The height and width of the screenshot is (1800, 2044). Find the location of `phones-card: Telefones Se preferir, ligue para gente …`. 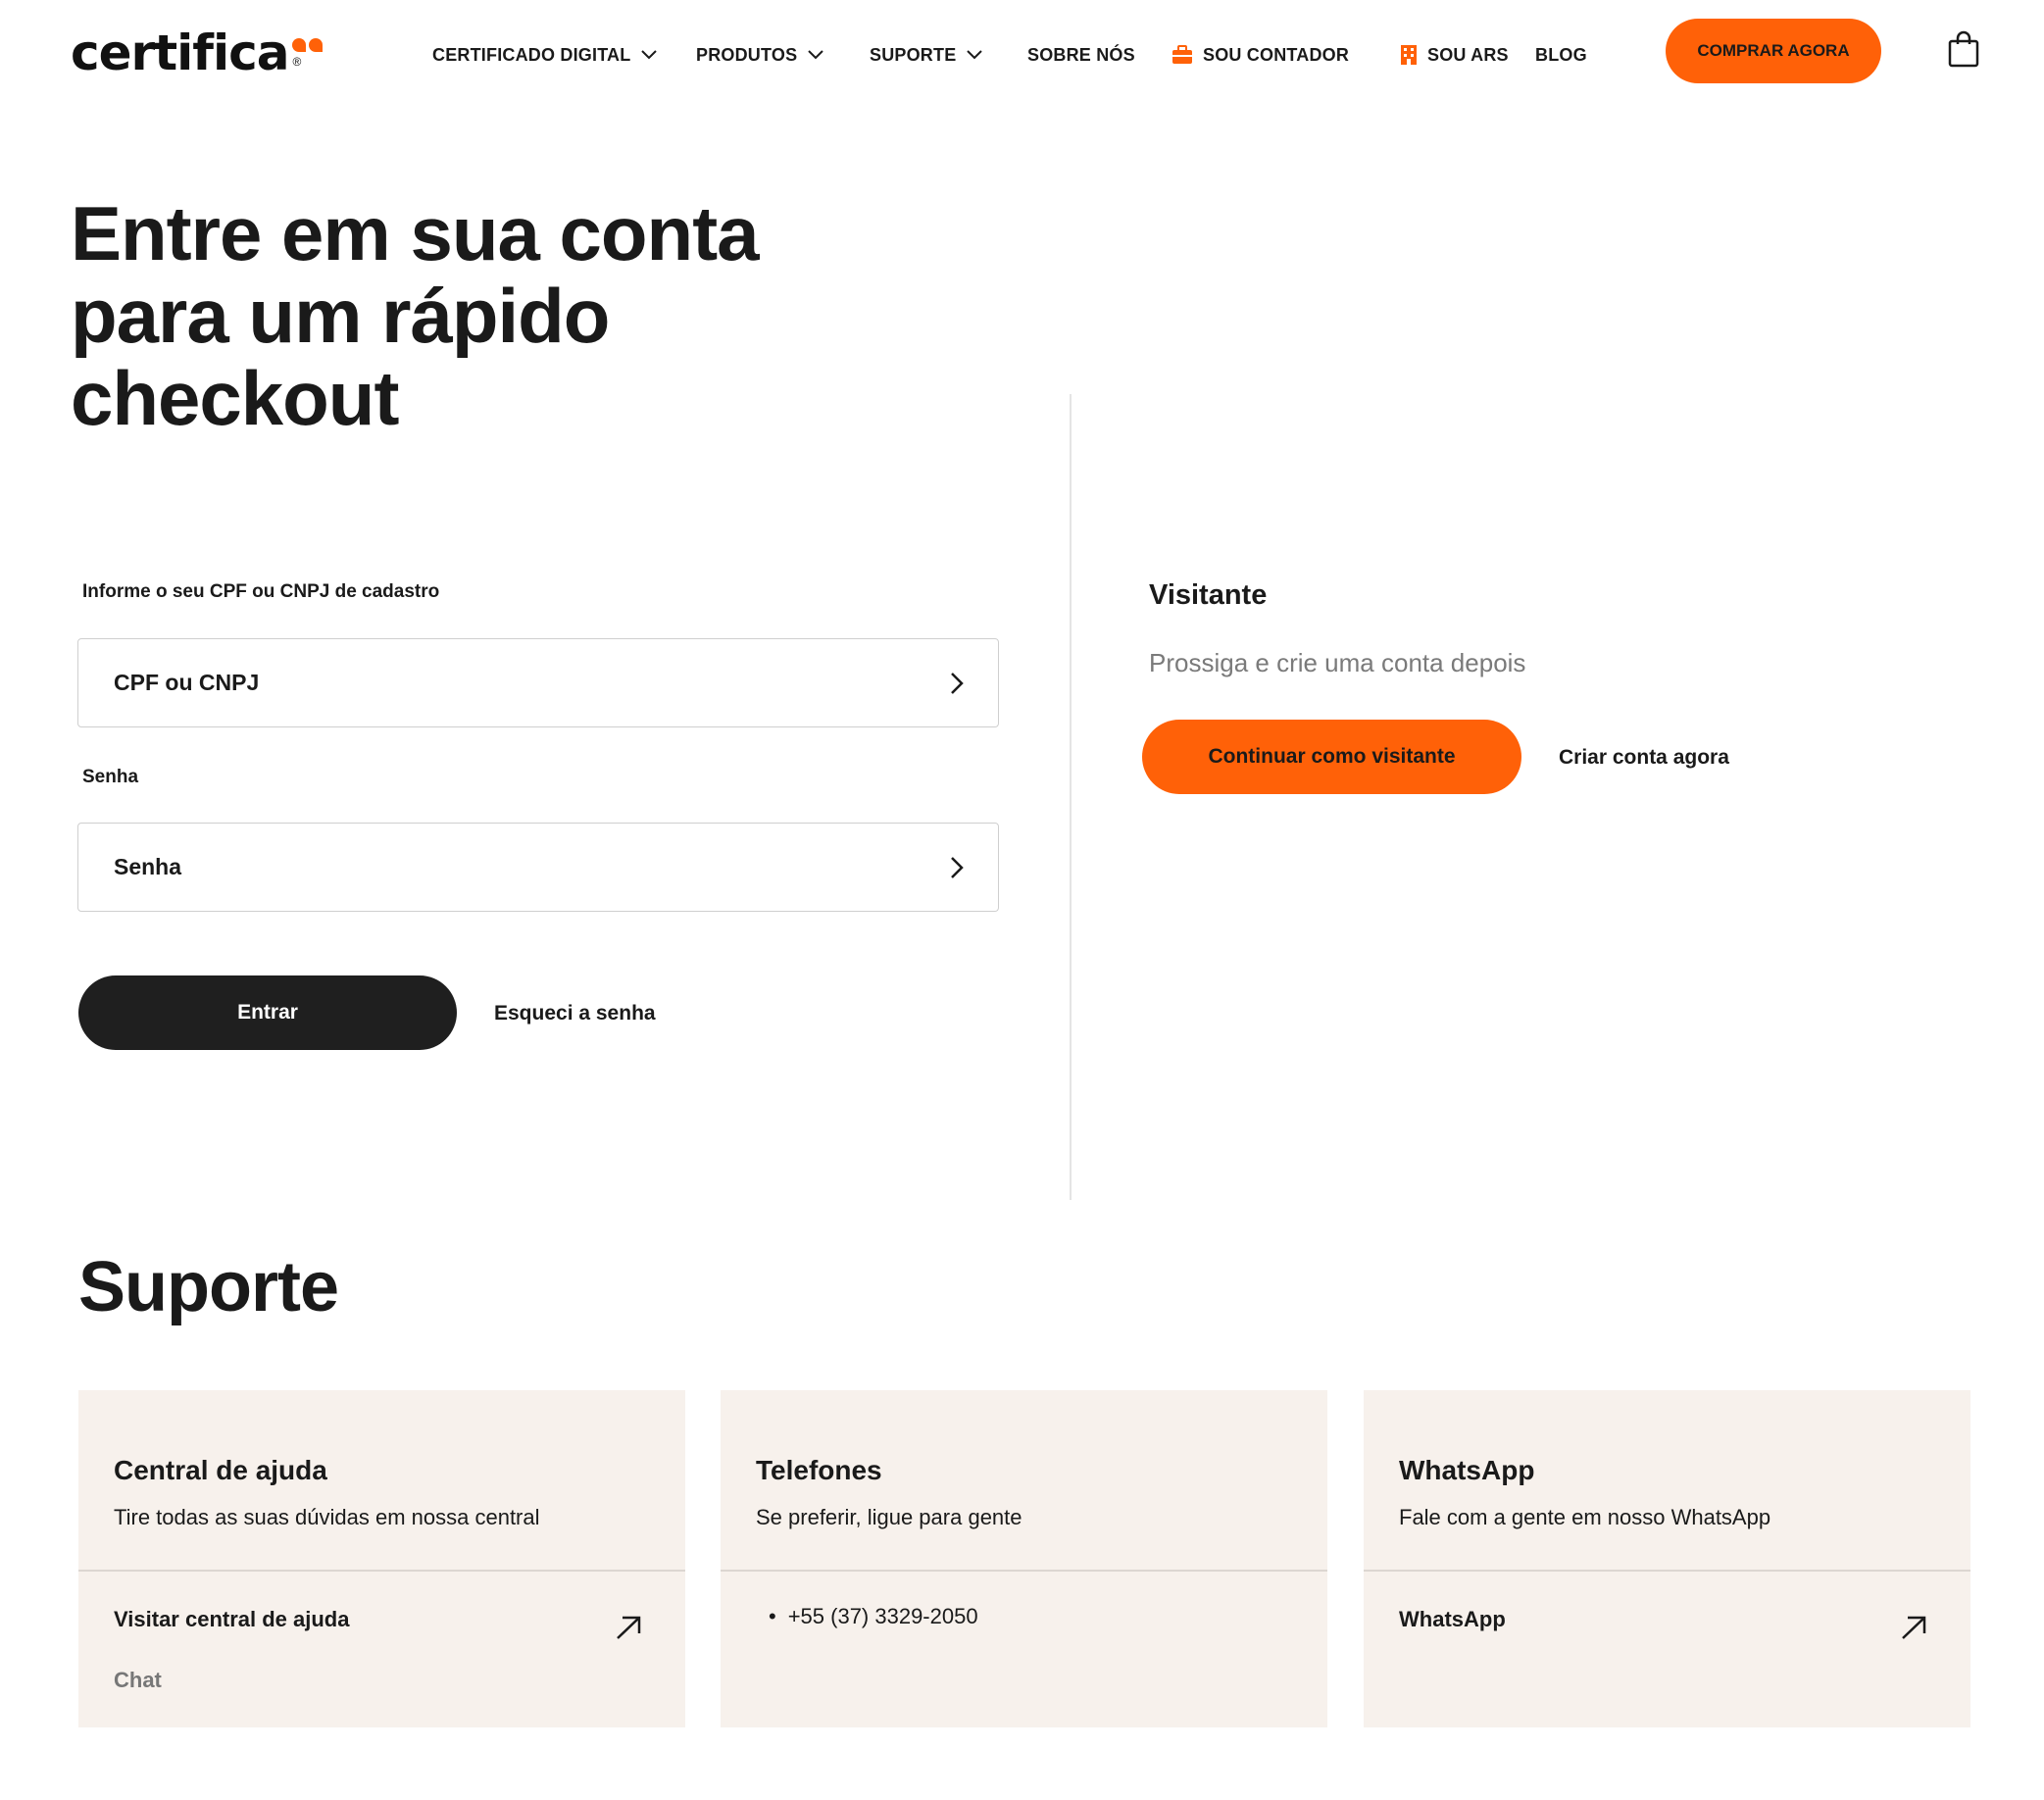

phones-card: Telefones Se preferir, ligue para gente … is located at coordinates (1024, 1558).